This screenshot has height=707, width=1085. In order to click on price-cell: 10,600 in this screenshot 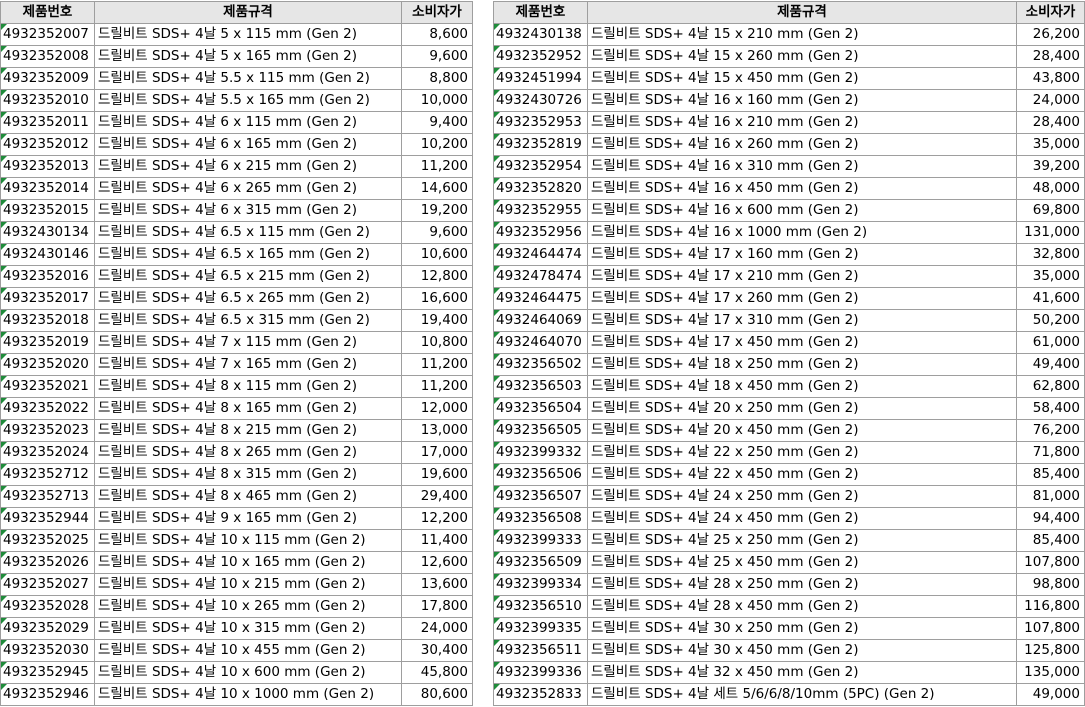, I will do `click(437, 254)`.